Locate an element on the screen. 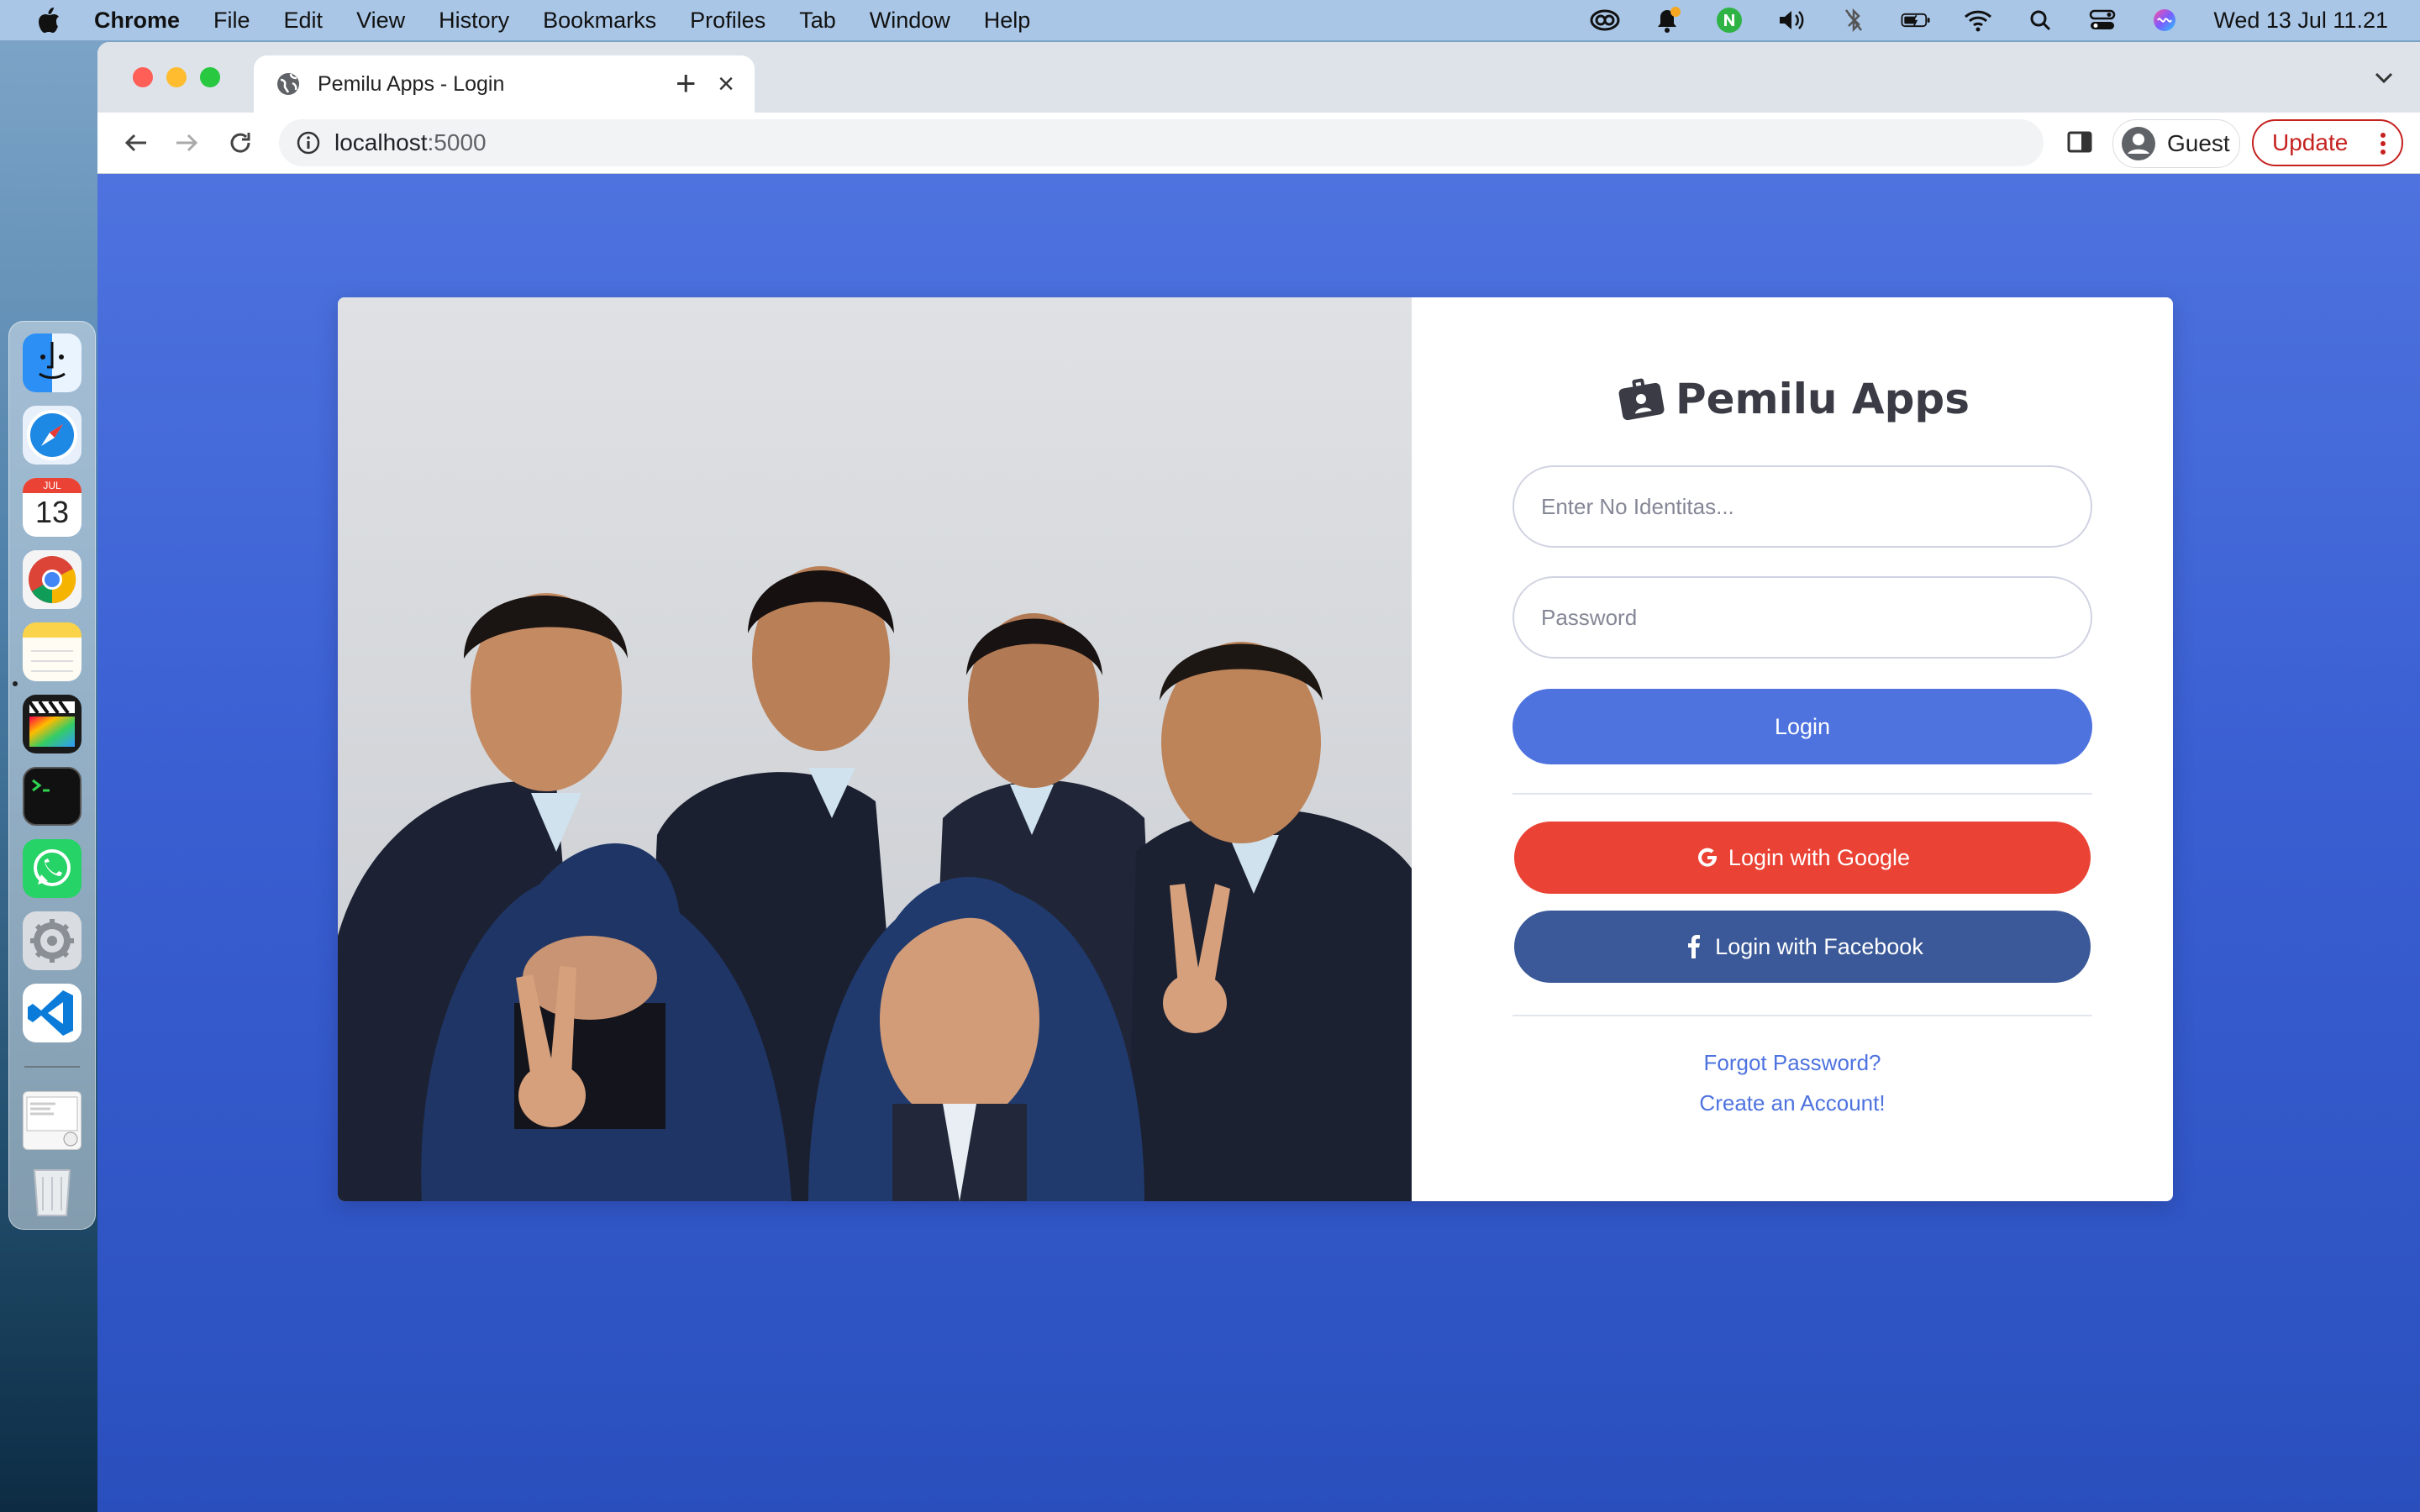  google-login-button: Login with Google is located at coordinates (1802, 858).